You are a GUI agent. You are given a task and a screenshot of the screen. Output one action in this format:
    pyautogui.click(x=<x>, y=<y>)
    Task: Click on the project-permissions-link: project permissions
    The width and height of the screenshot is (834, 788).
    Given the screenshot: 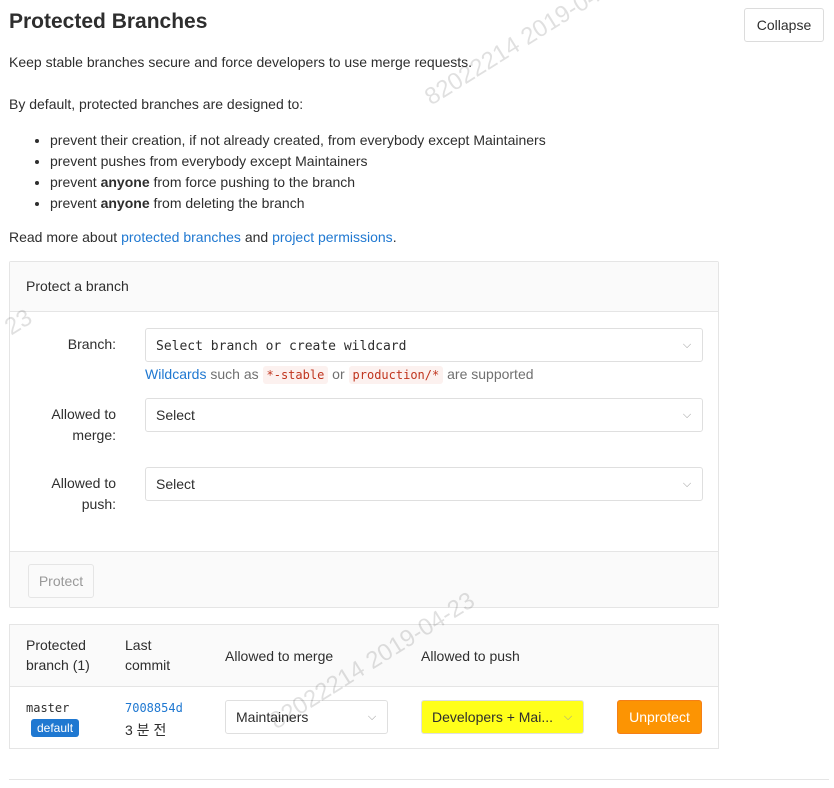 What is the action you would take?
    pyautogui.click(x=332, y=237)
    